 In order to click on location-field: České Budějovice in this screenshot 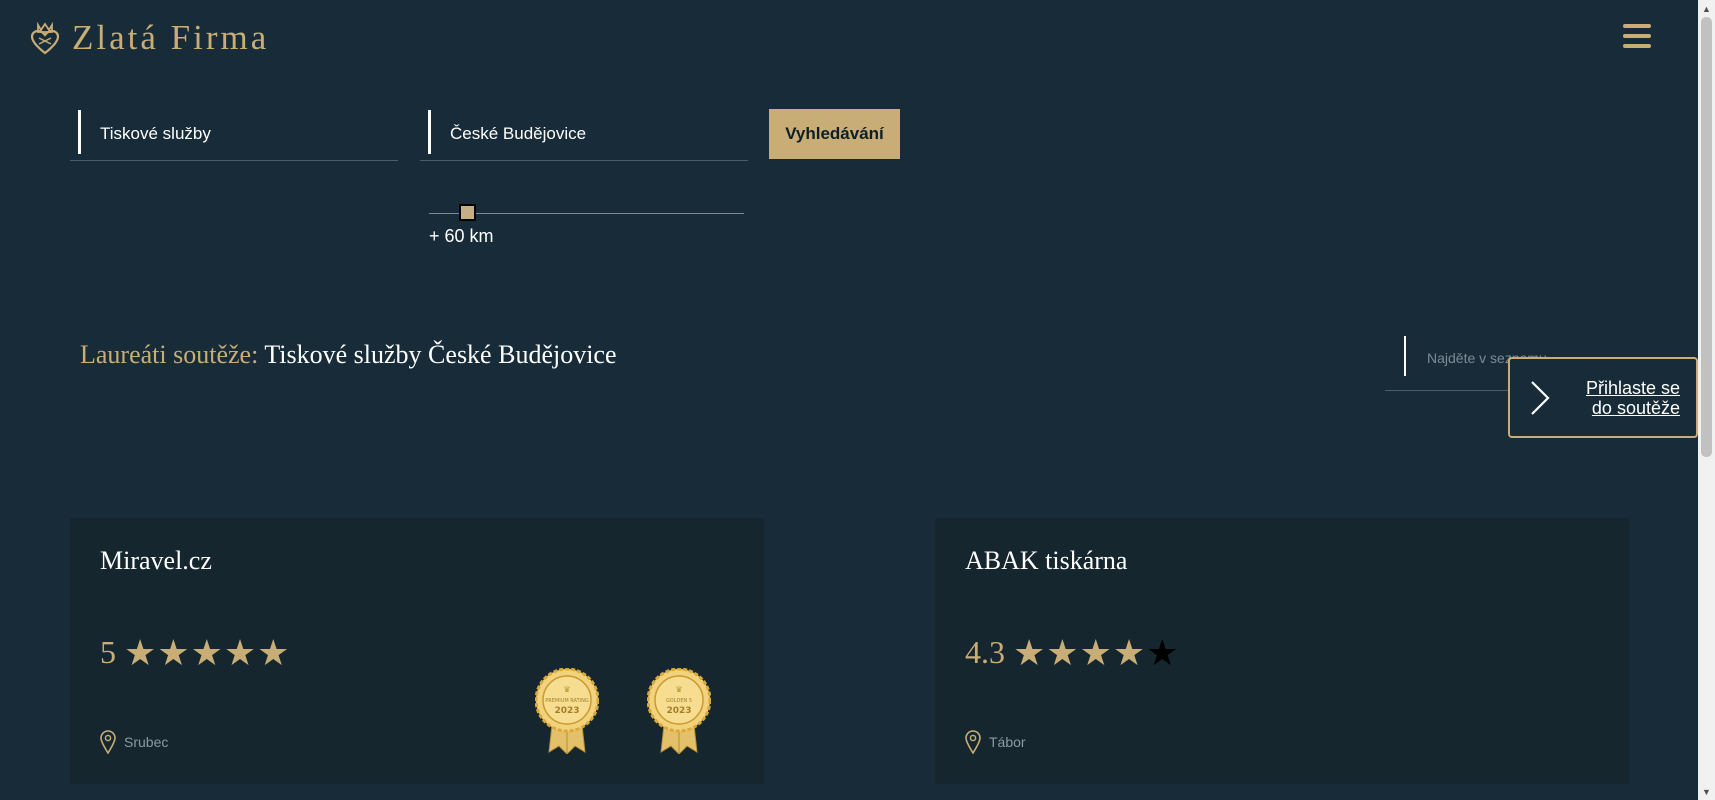, I will do `click(584, 135)`.